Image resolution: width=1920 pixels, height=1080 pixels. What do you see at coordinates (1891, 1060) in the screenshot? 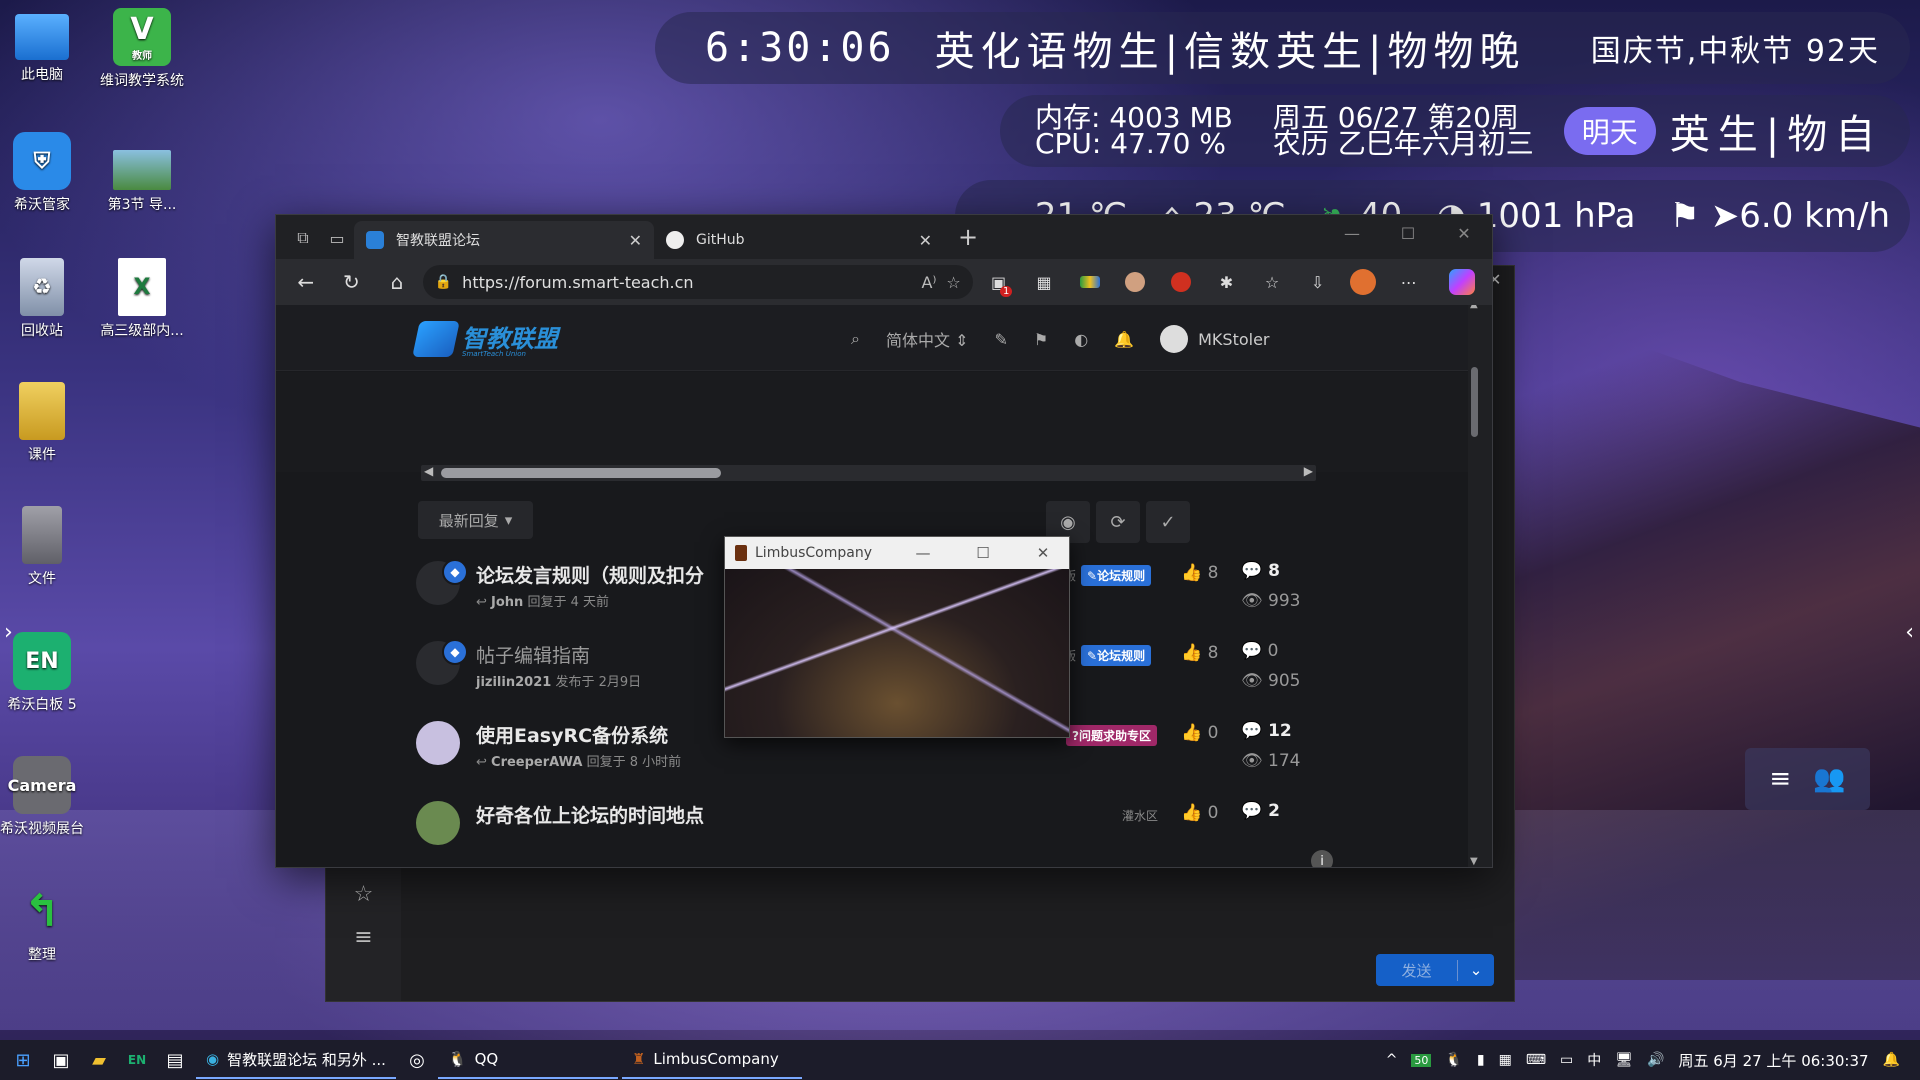
I see `notification-bell-icon: 🔔` at bounding box center [1891, 1060].